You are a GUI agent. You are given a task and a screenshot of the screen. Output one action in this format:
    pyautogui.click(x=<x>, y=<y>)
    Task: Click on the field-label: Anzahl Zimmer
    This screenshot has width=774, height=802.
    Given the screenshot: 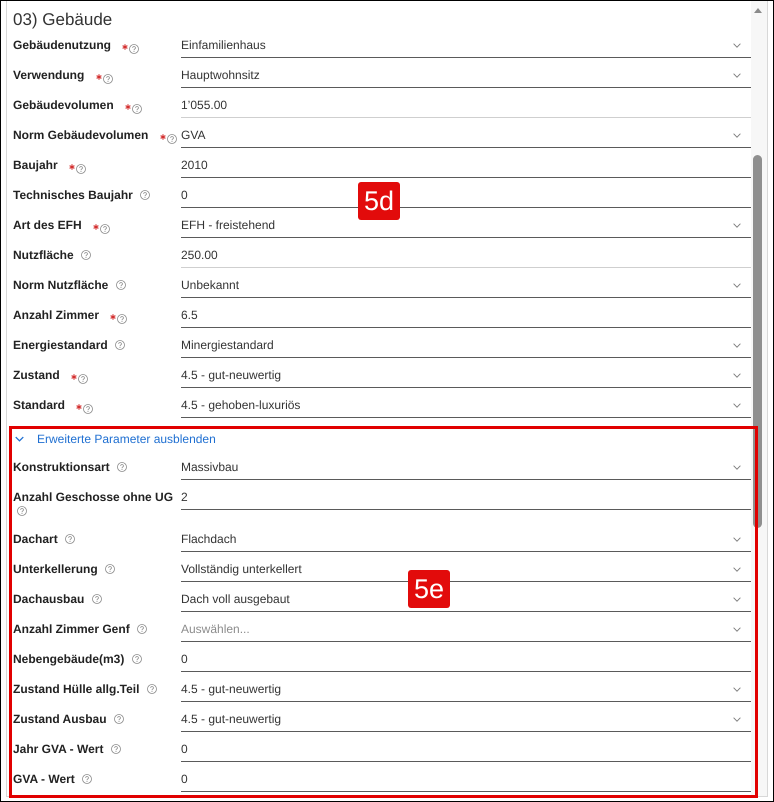 What is the action you would take?
    pyautogui.click(x=56, y=315)
    